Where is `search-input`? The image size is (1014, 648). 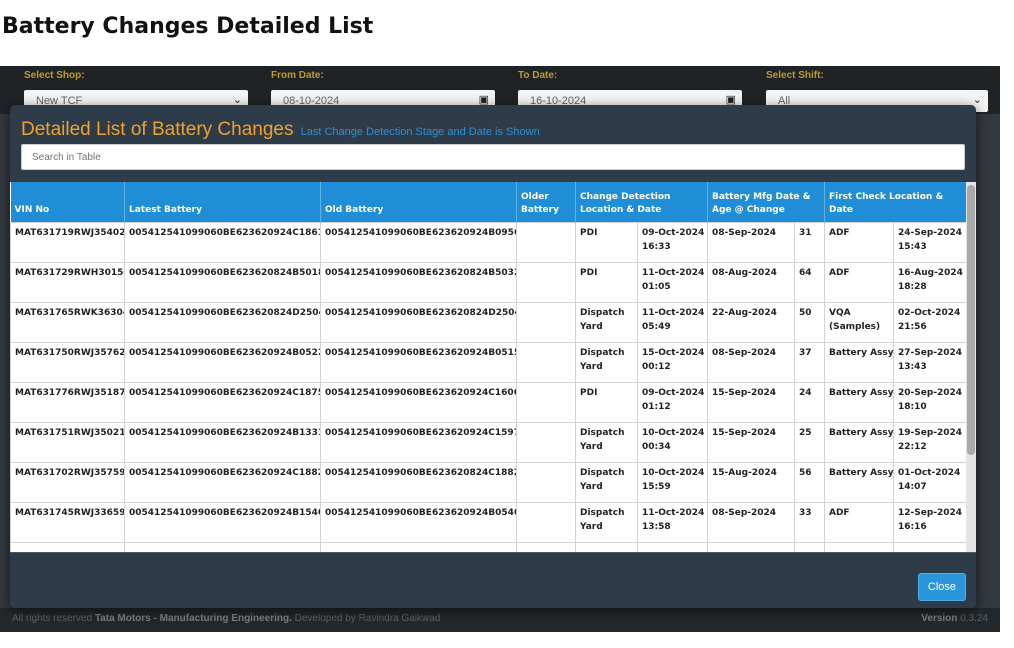
search-input is located at coordinates (493, 157).